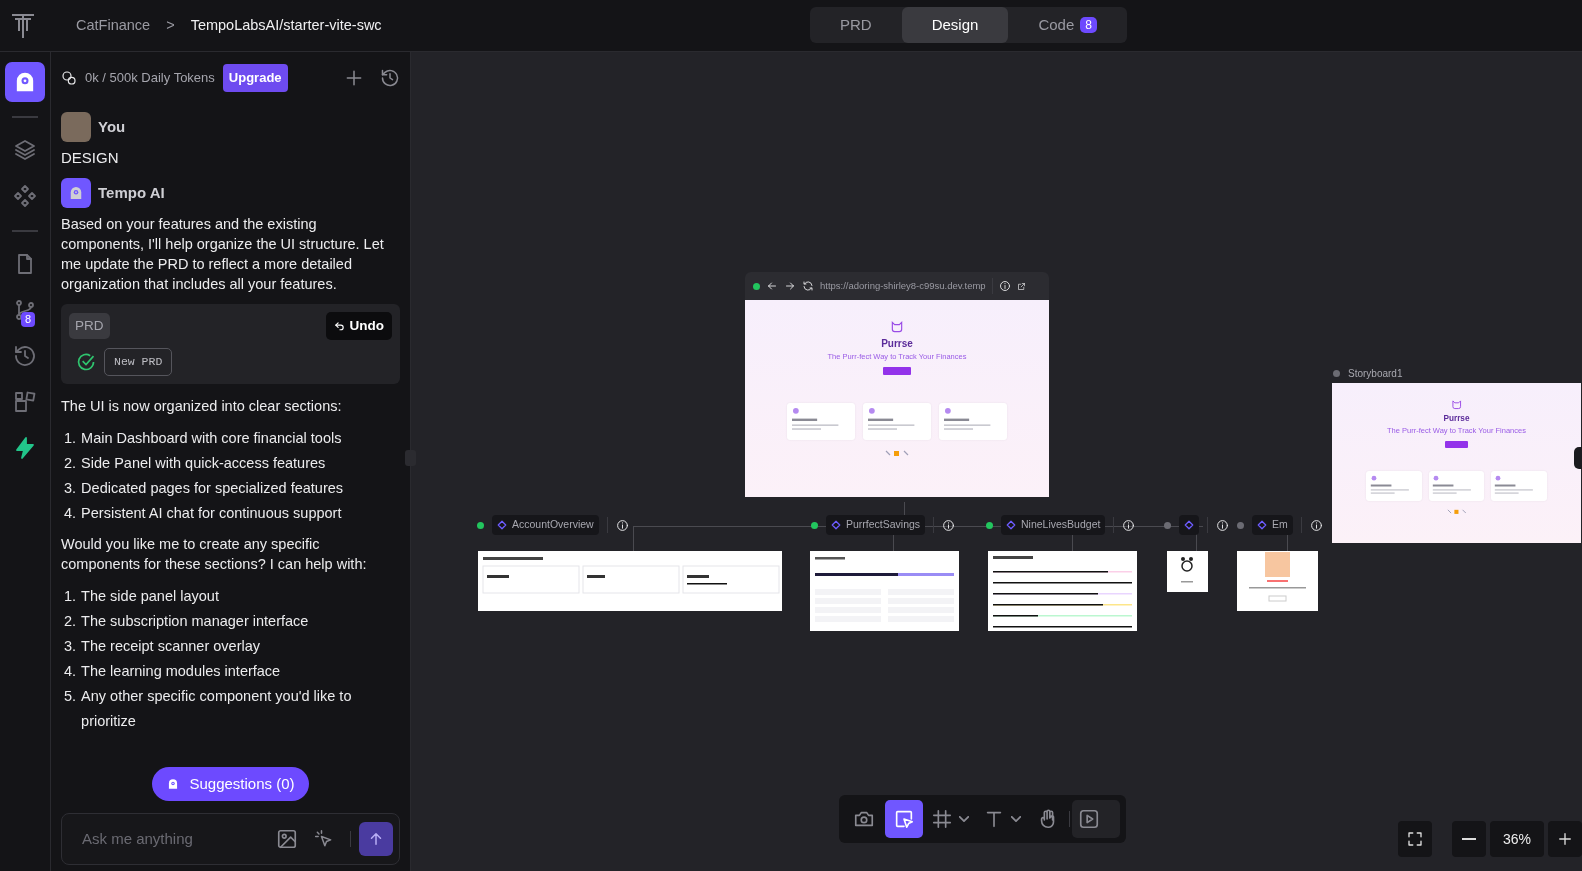 The width and height of the screenshot is (1582, 871). What do you see at coordinates (131, 193) in the screenshot?
I see `bot-name: Tempo AI` at bounding box center [131, 193].